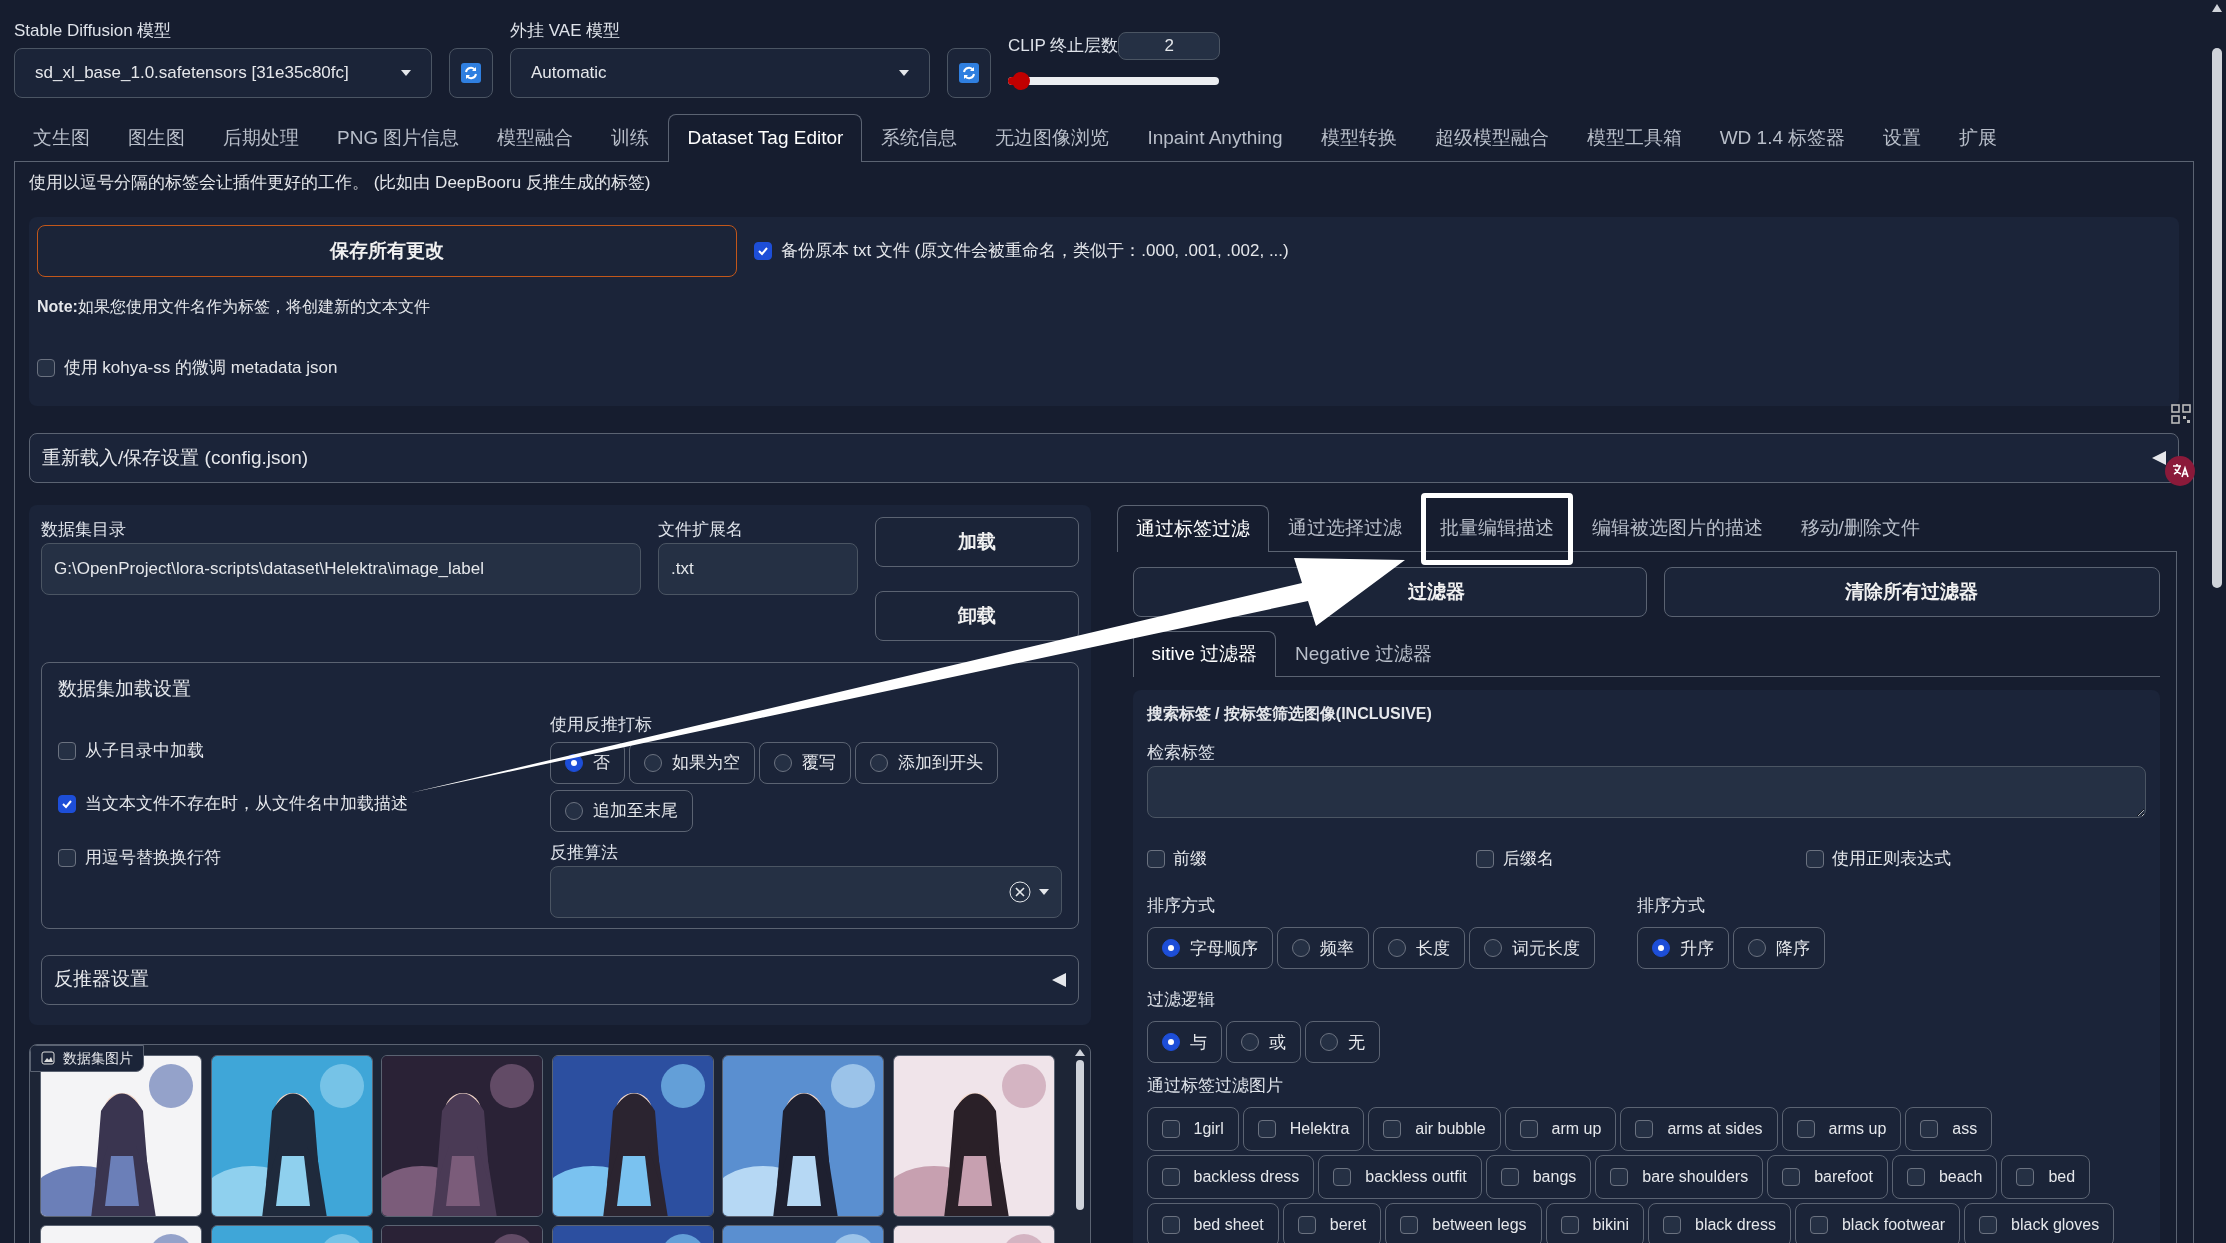 Image resolution: width=2226 pixels, height=1243 pixels. What do you see at coordinates (977, 542) in the screenshot?
I see `action-button: 加载` at bounding box center [977, 542].